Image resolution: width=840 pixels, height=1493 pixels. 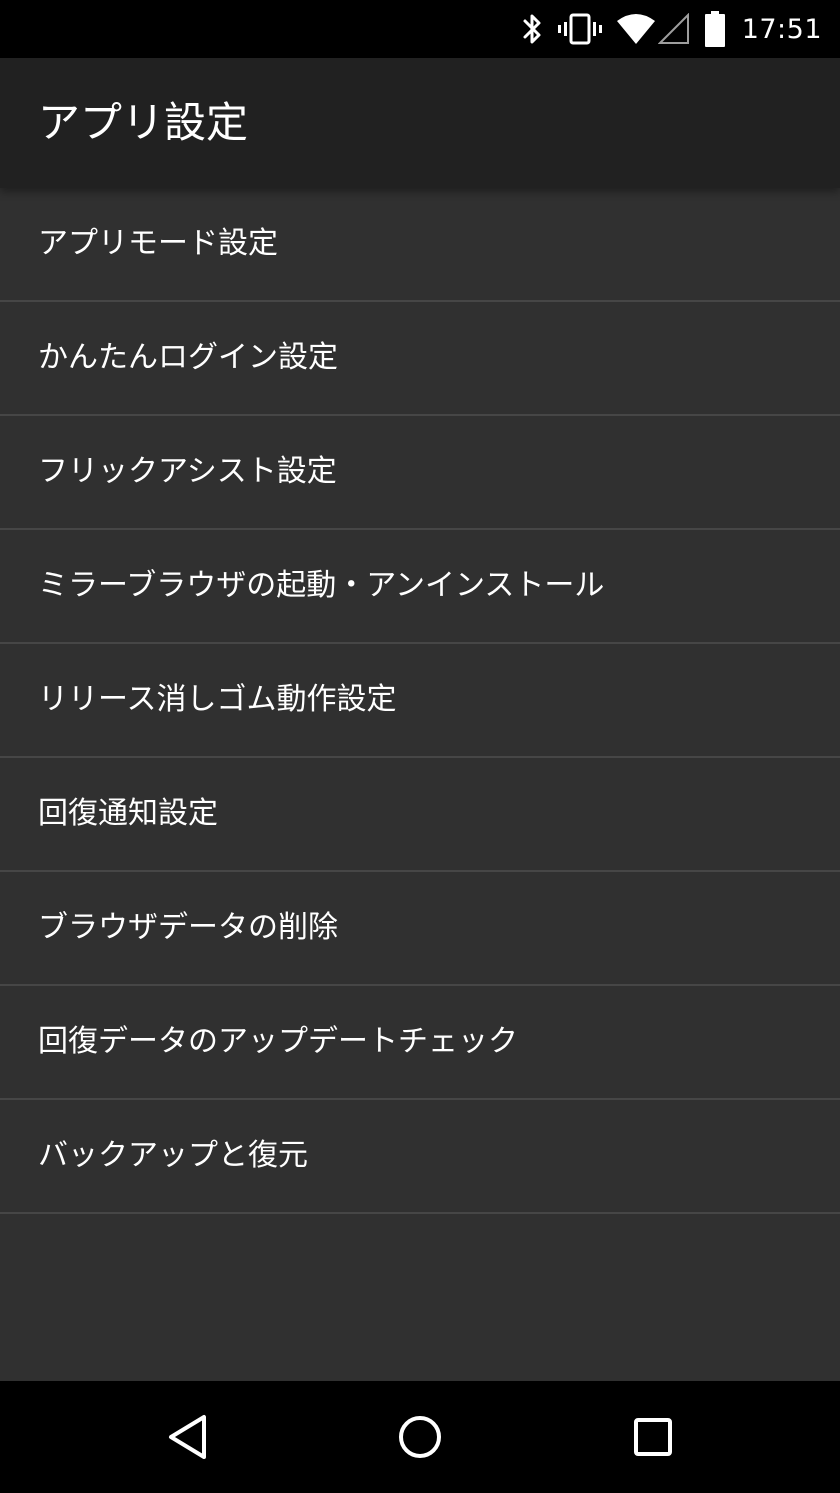 I want to click on settings-item-label: フリックアシスト設定, so click(x=187, y=471).